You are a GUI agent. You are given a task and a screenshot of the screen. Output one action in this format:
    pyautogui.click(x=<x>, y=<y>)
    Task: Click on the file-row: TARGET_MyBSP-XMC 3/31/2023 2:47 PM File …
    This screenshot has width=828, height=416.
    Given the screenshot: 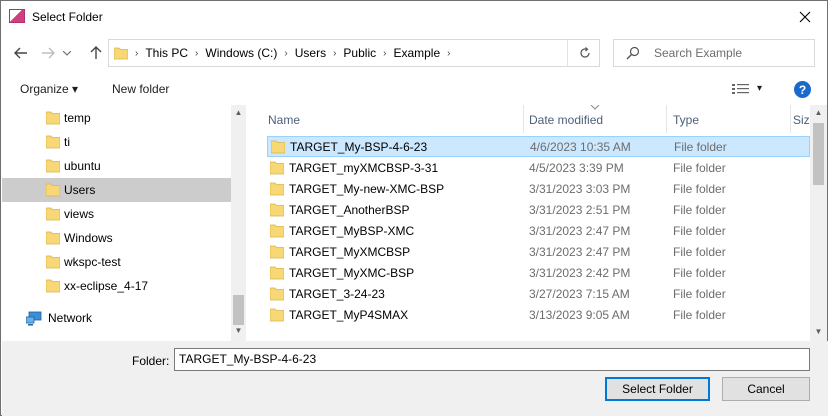 What is the action you would take?
    pyautogui.click(x=538, y=231)
    